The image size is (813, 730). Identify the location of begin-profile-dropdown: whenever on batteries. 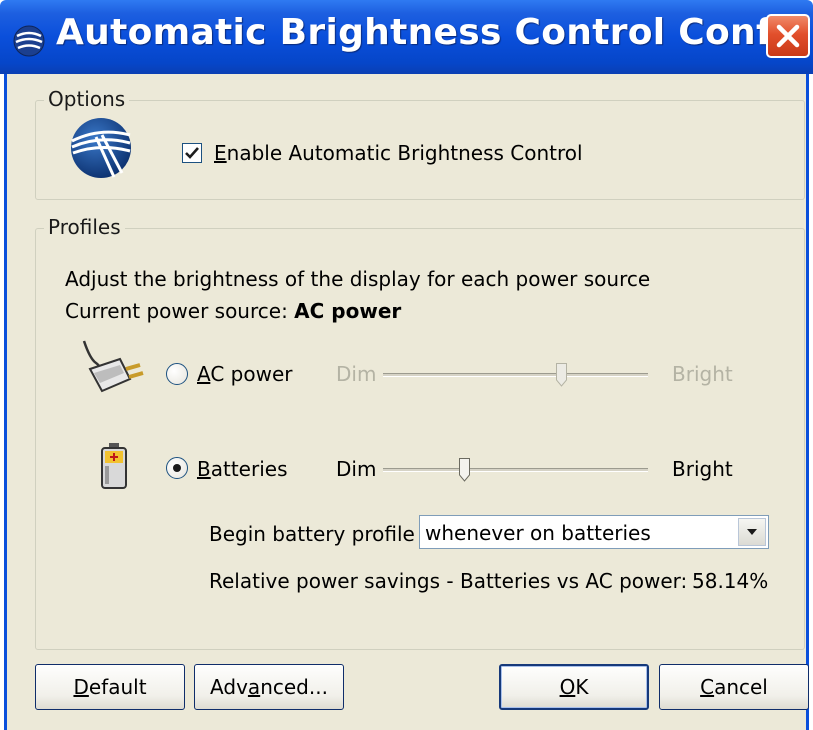
(594, 532).